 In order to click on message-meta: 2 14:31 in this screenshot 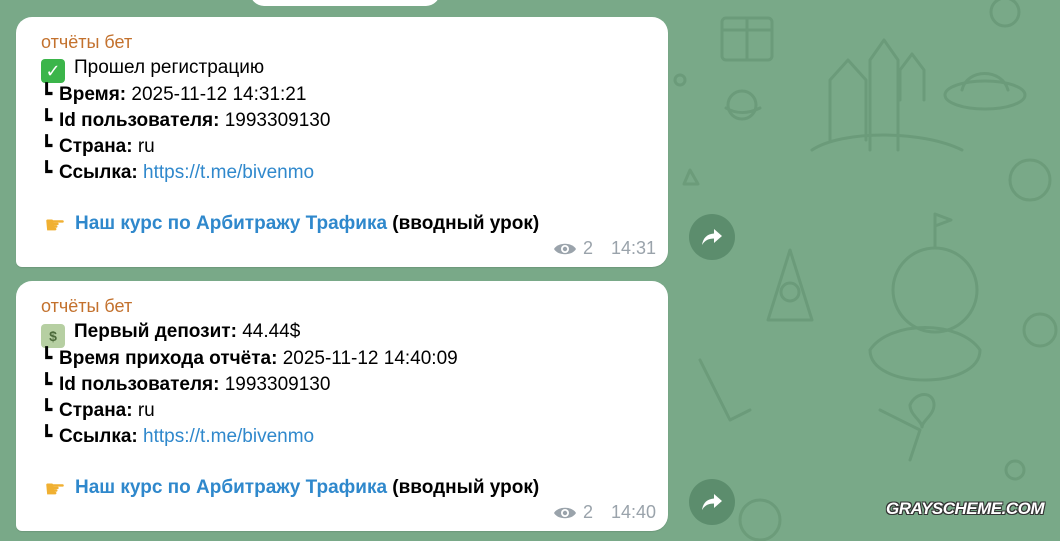, I will do `click(604, 248)`.